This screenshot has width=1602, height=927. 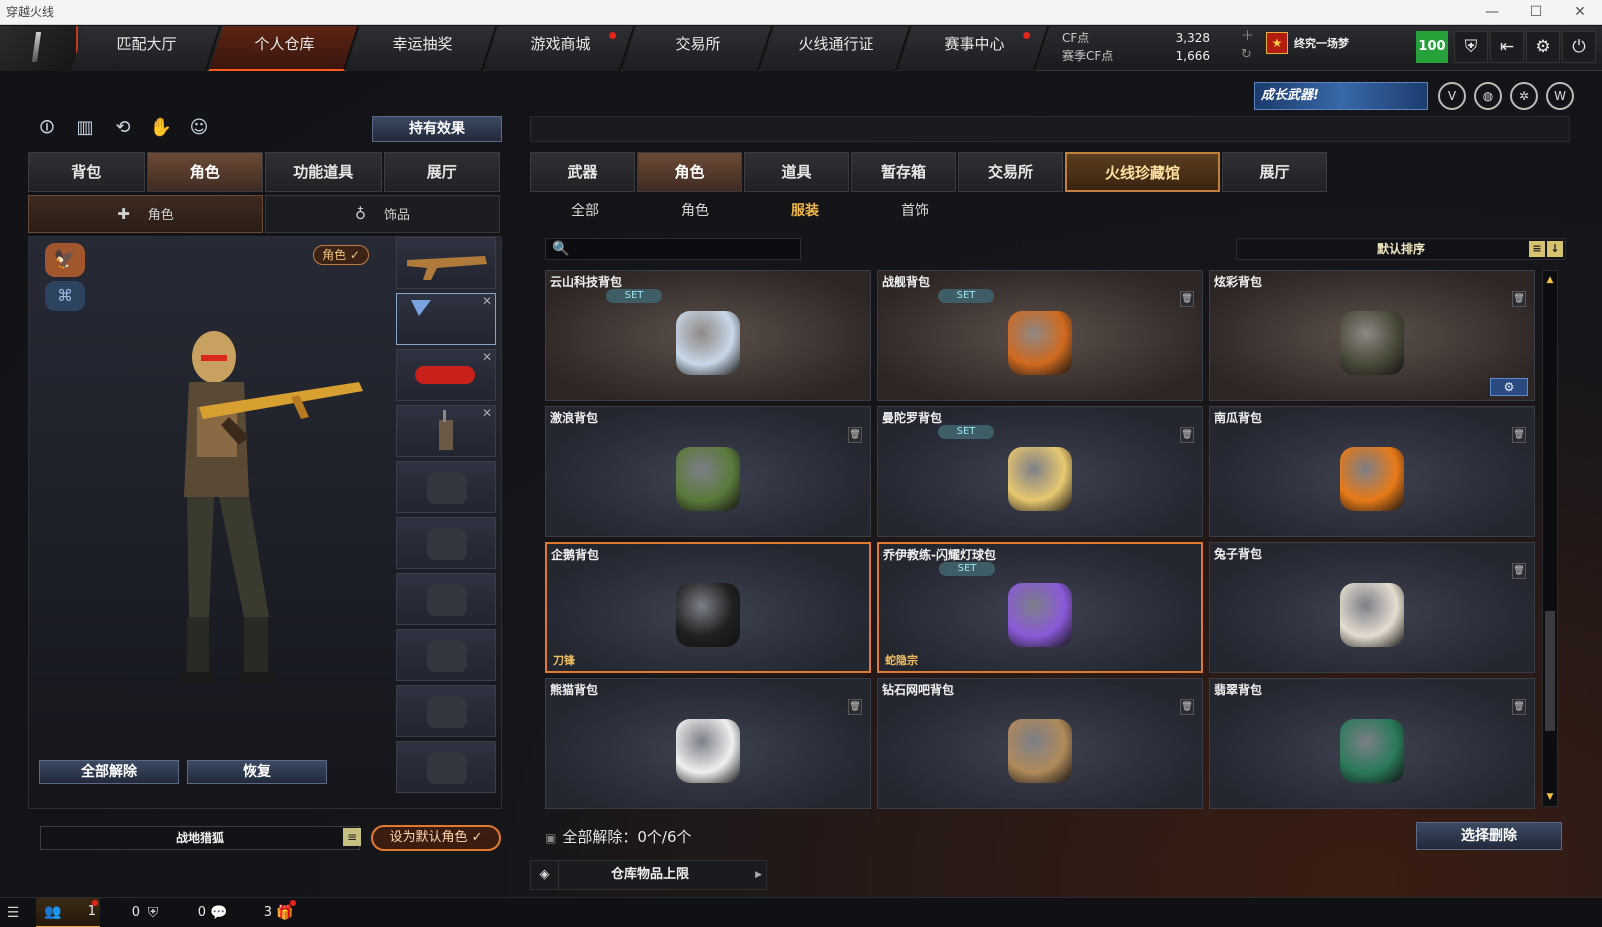 I want to click on right-tab: 武器, so click(x=582, y=172).